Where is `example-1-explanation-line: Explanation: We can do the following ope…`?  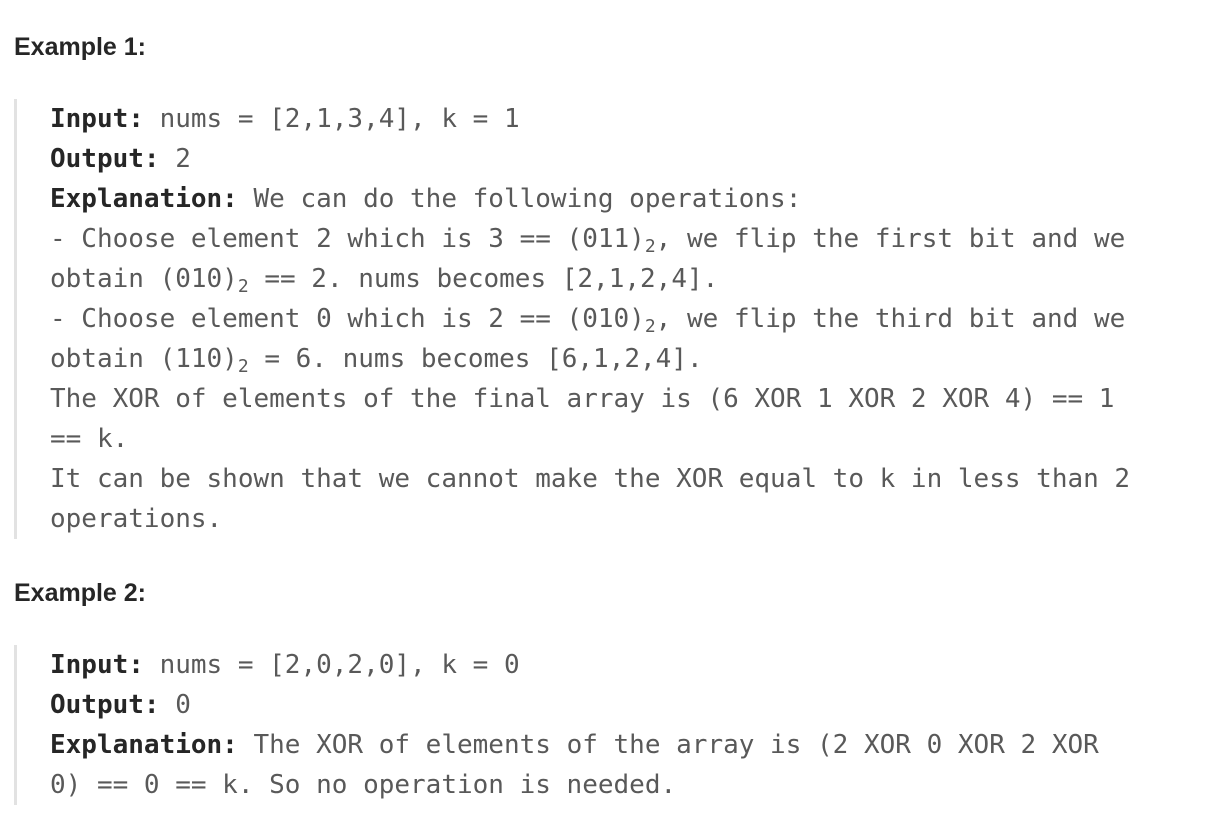
example-1-explanation-line: Explanation: We can do the following ope… is located at coordinates (630, 199).